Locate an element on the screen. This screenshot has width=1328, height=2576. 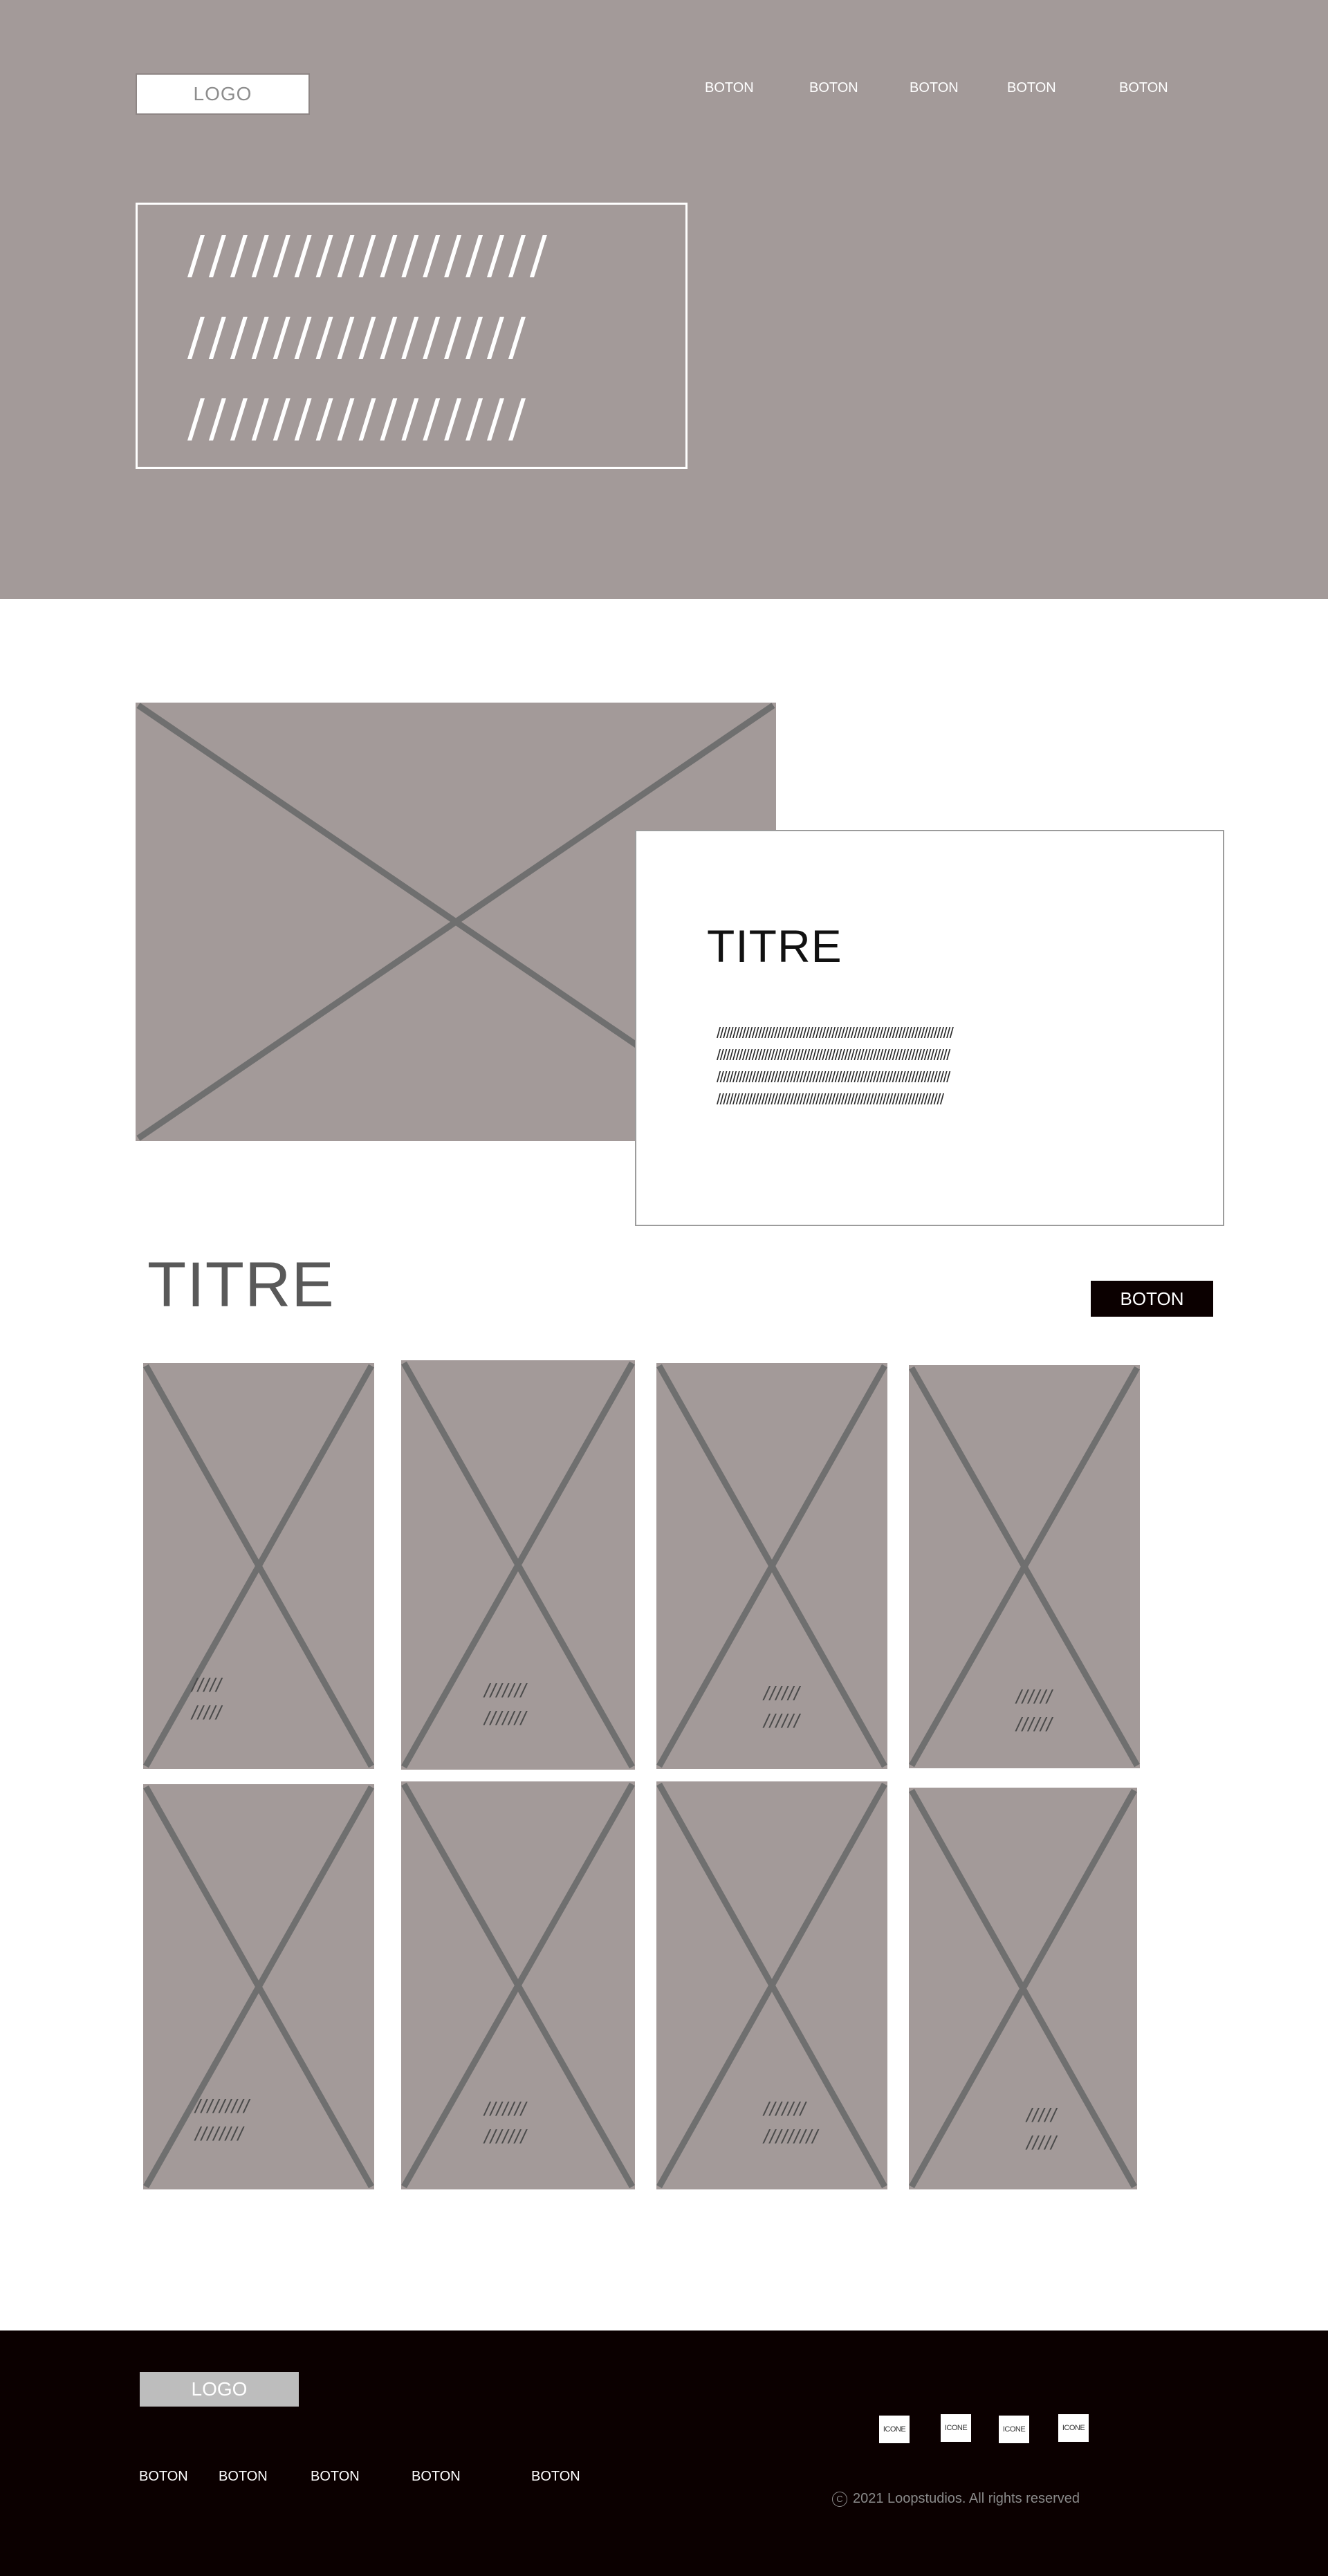
nav-button-2: BOTON is located at coordinates (833, 88).